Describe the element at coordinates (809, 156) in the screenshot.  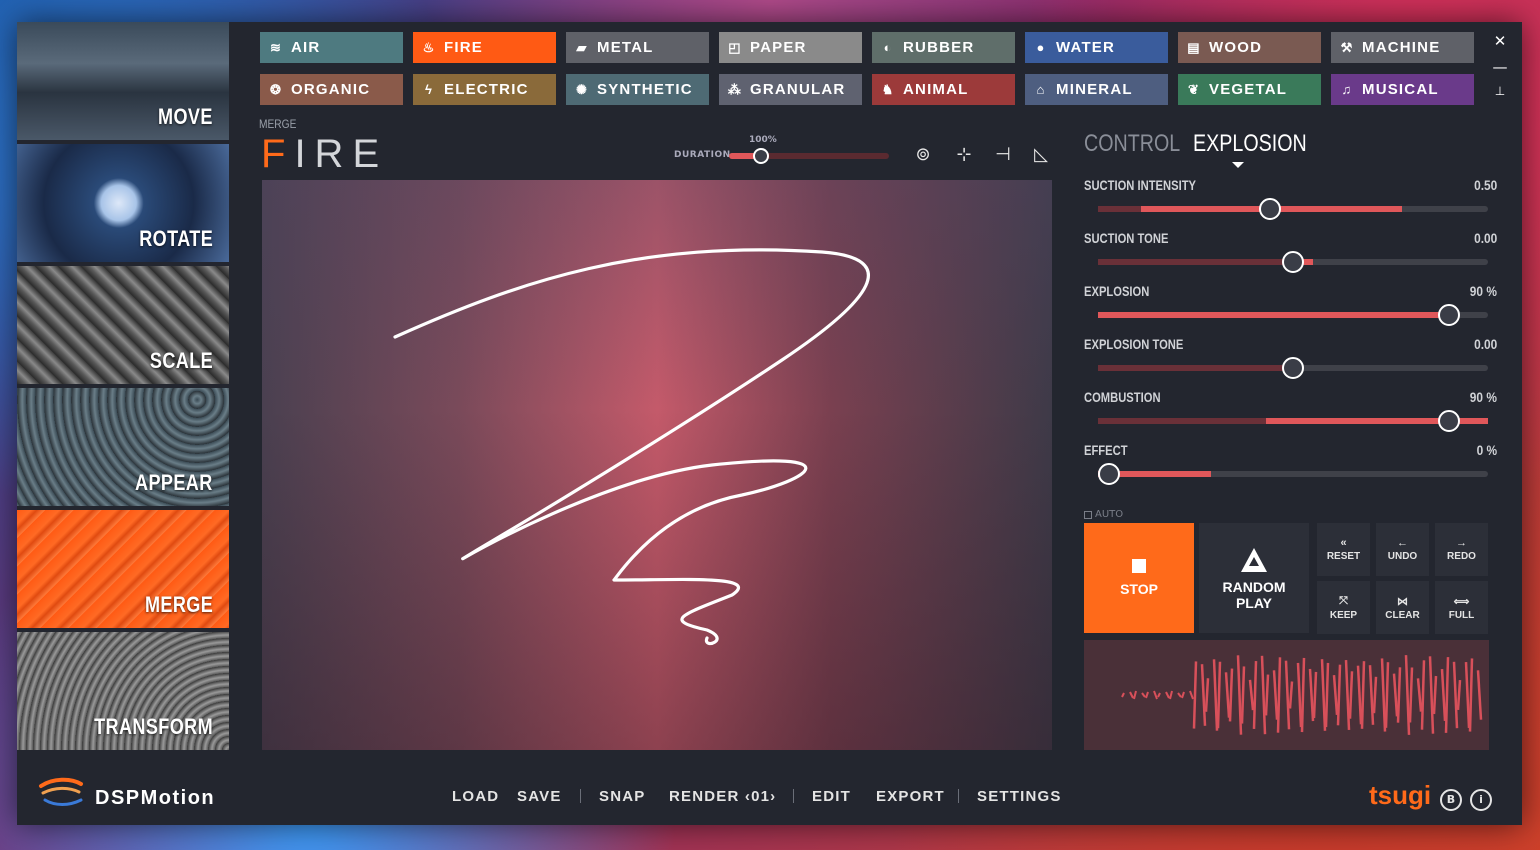
I see `duration-slider` at that location.